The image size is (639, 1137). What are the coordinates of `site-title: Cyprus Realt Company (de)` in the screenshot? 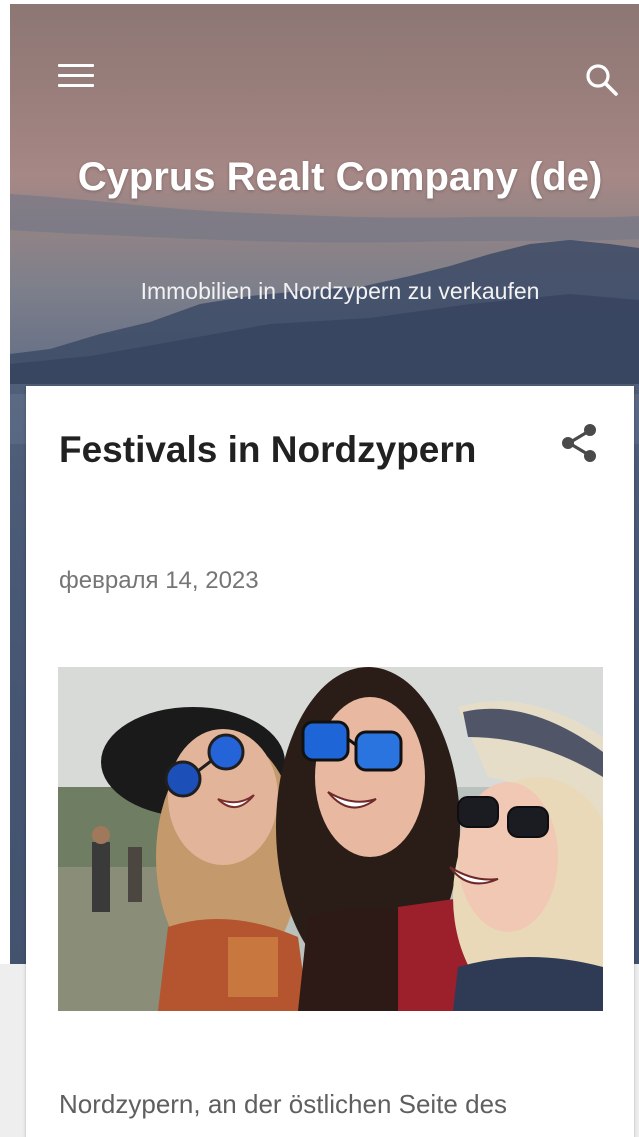 It's located at (340, 177).